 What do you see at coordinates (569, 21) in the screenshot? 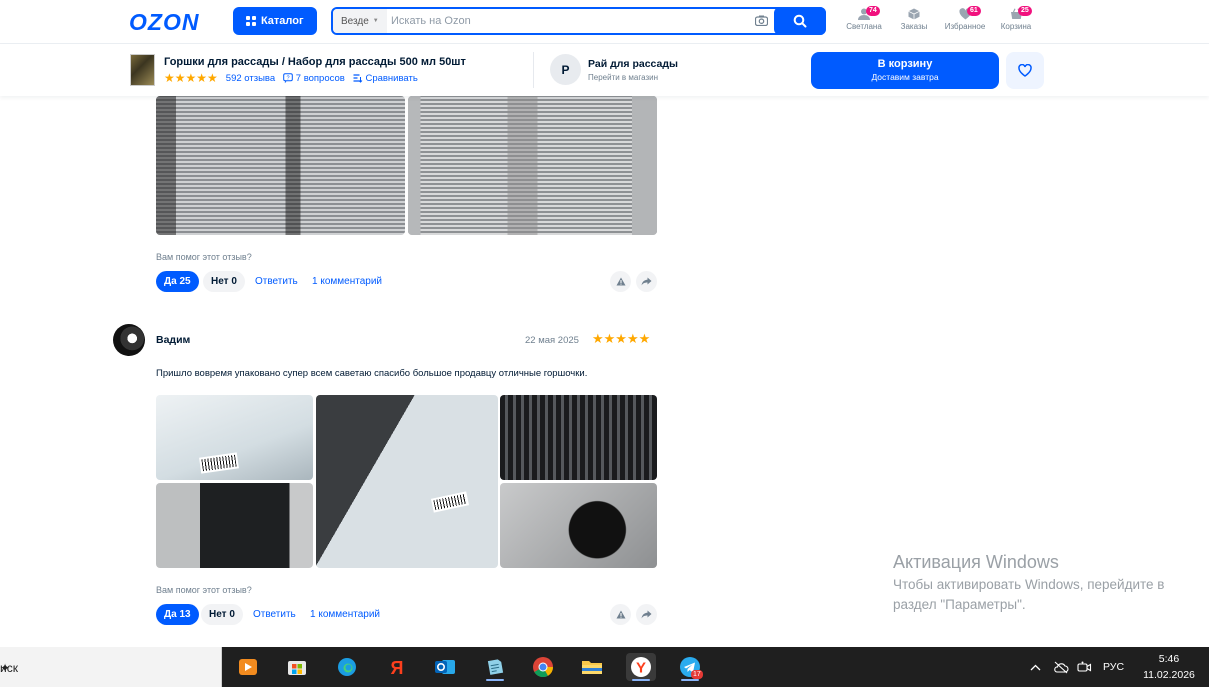
I see `search-input` at bounding box center [569, 21].